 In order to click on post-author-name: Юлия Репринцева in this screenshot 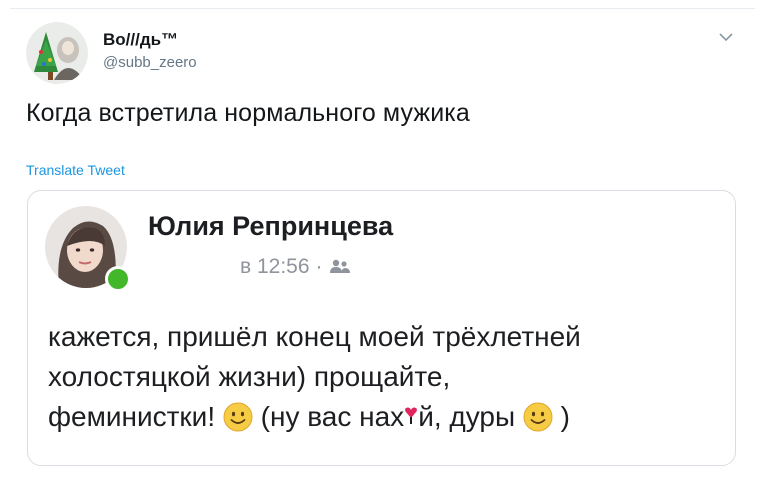, I will do `click(271, 226)`.